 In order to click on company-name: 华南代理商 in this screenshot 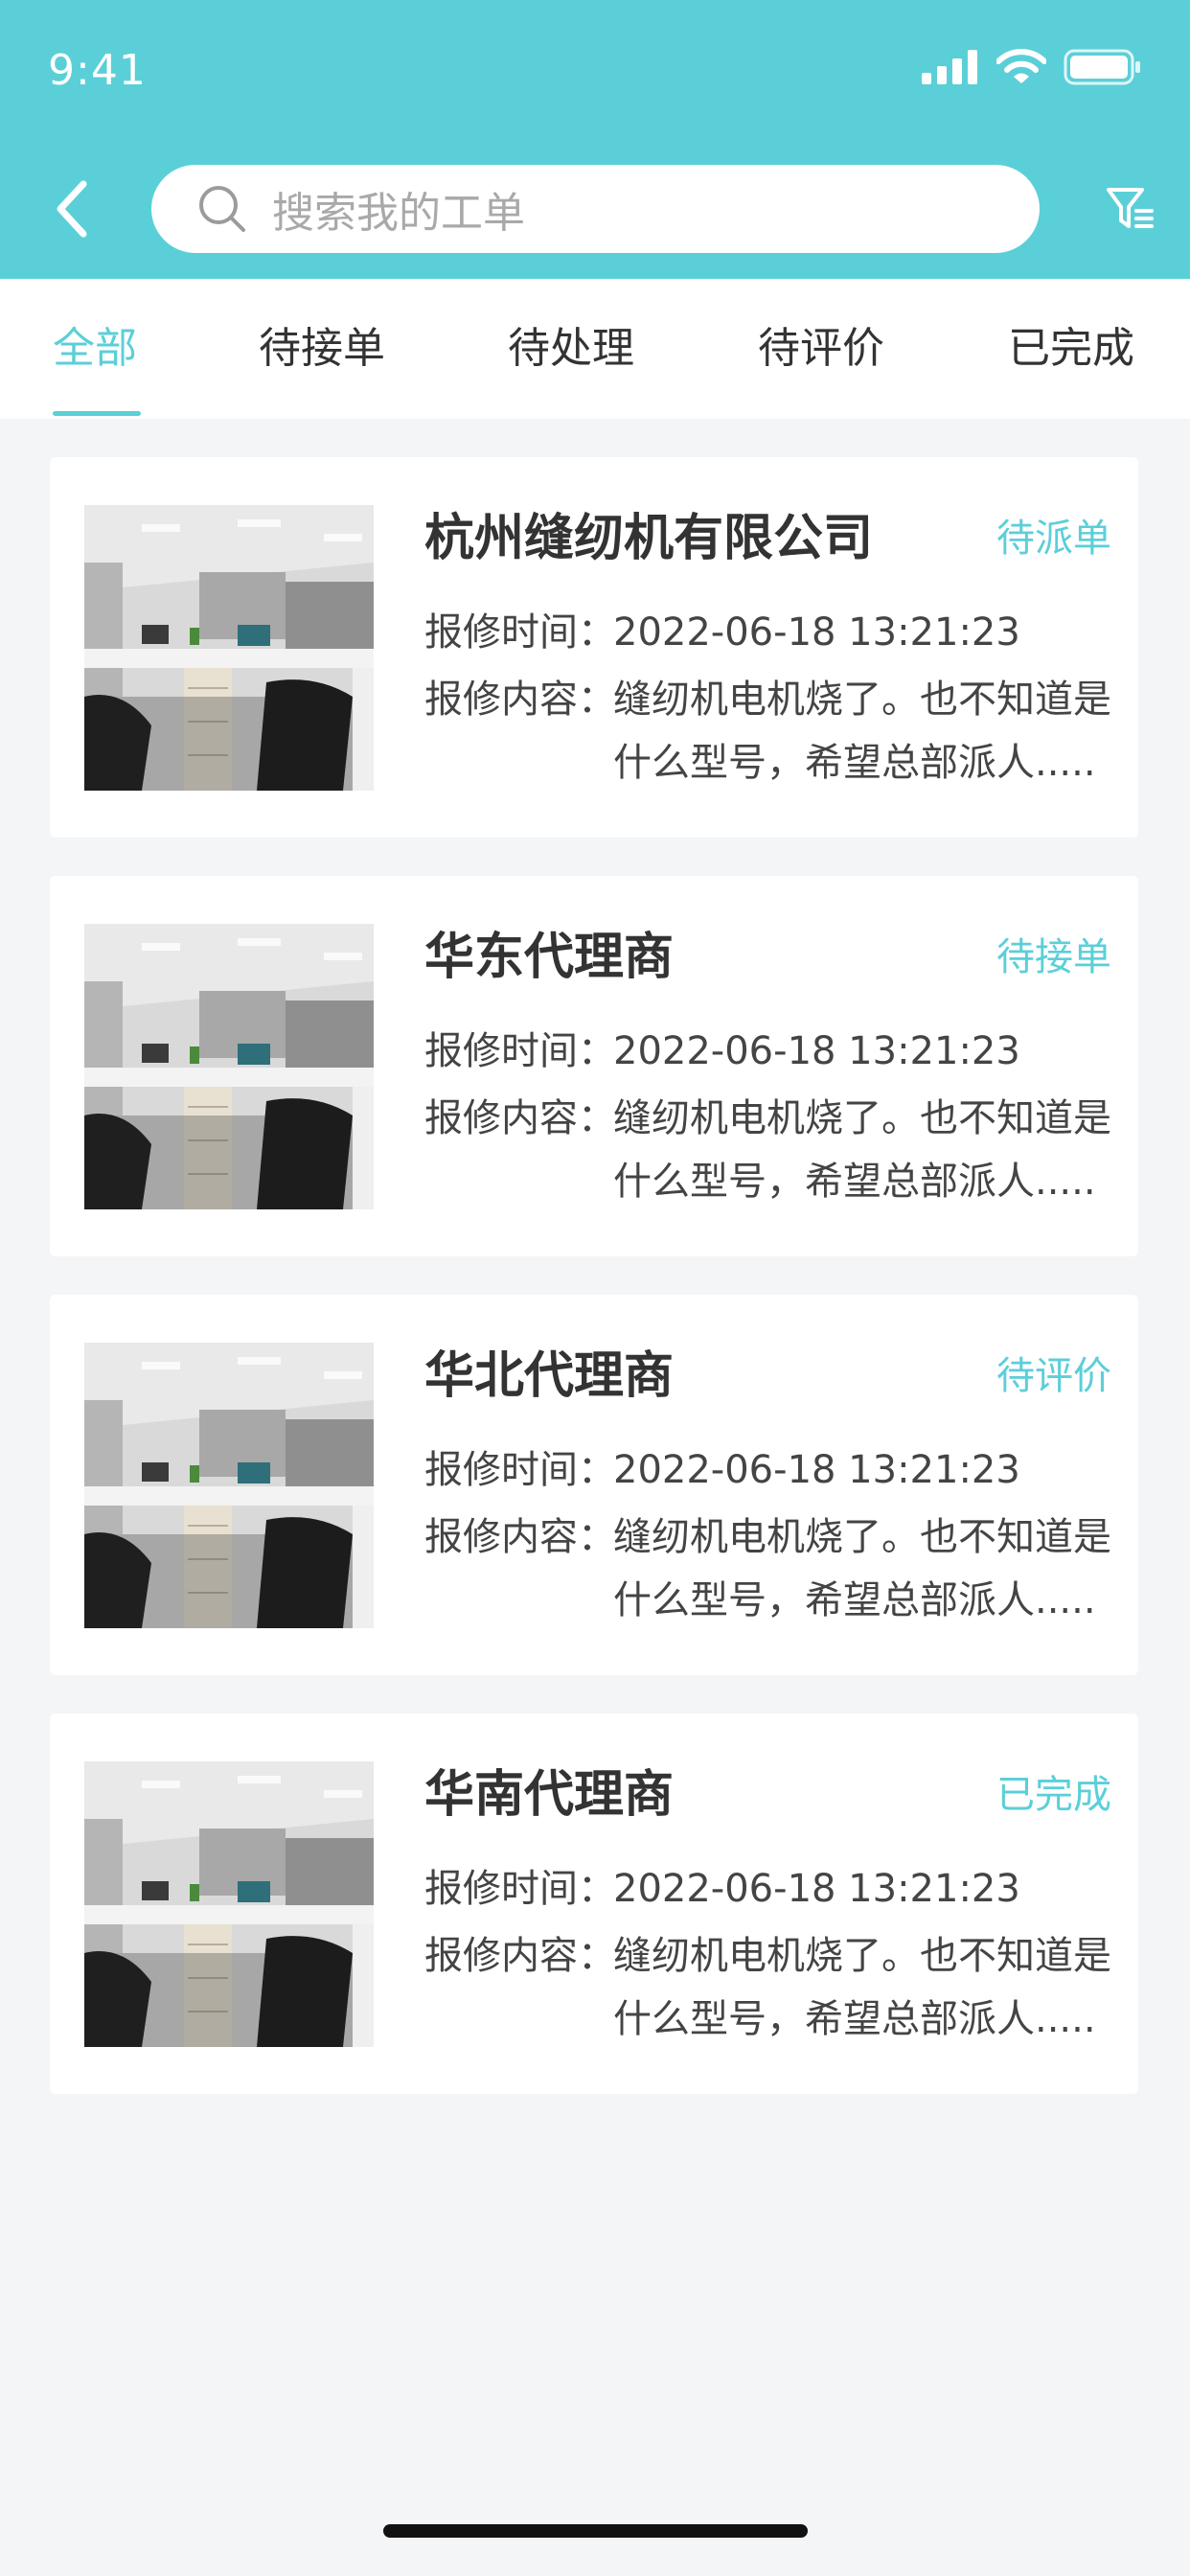, I will do `click(549, 1795)`.